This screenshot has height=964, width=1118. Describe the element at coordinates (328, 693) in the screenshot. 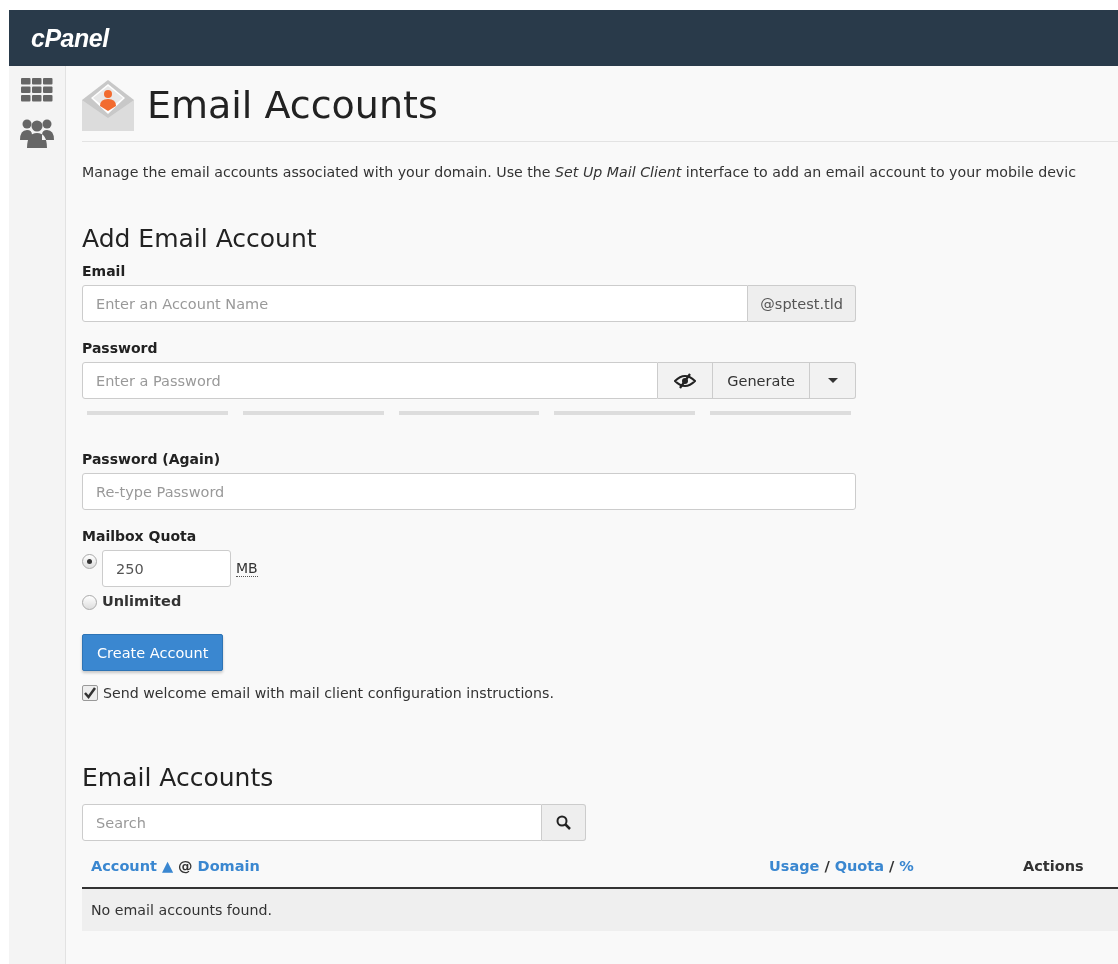

I see `checkbox-label: Send welcome email with mail client configuration instructions.` at that location.